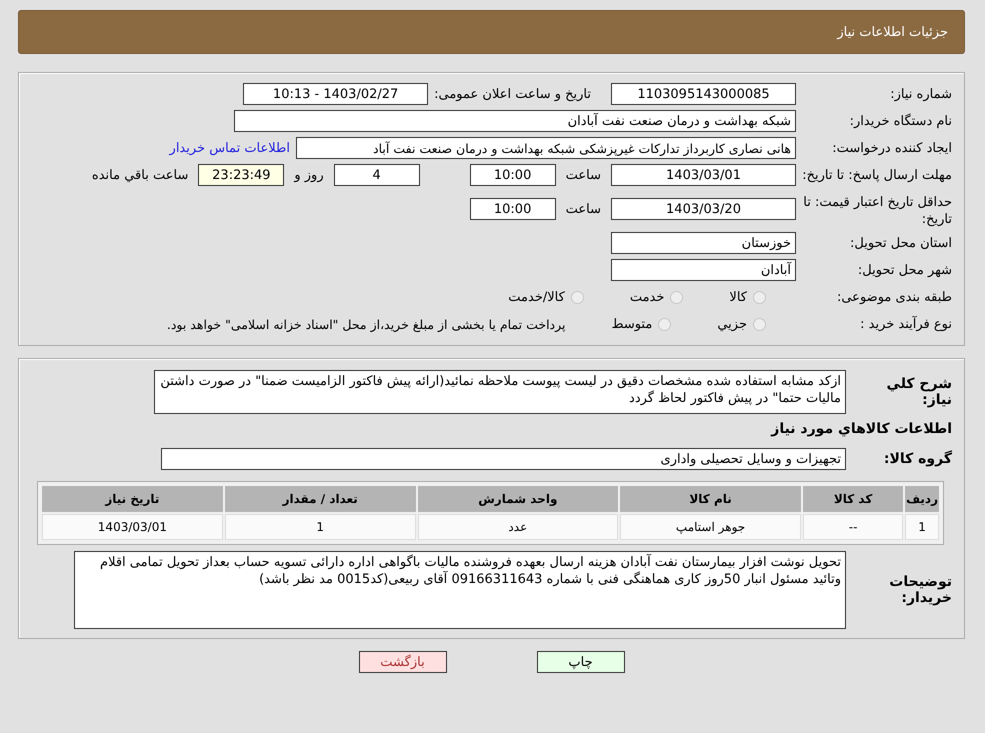 Image resolution: width=985 pixels, height=733 pixels. I want to click on field-label: مهلت ارسال پاسخ: تا تاریخ:, so click(877, 175).